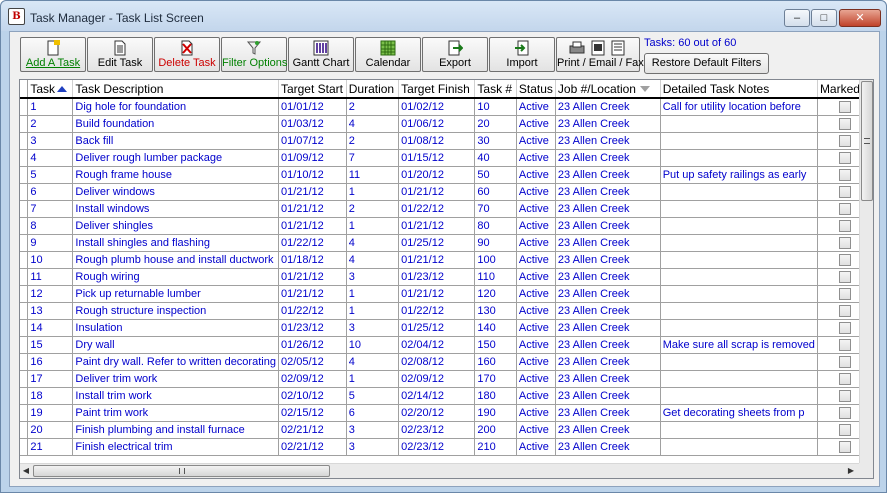  Describe the element at coordinates (312, 158) in the screenshot. I see `cell-target-start: 01/09/12` at that location.